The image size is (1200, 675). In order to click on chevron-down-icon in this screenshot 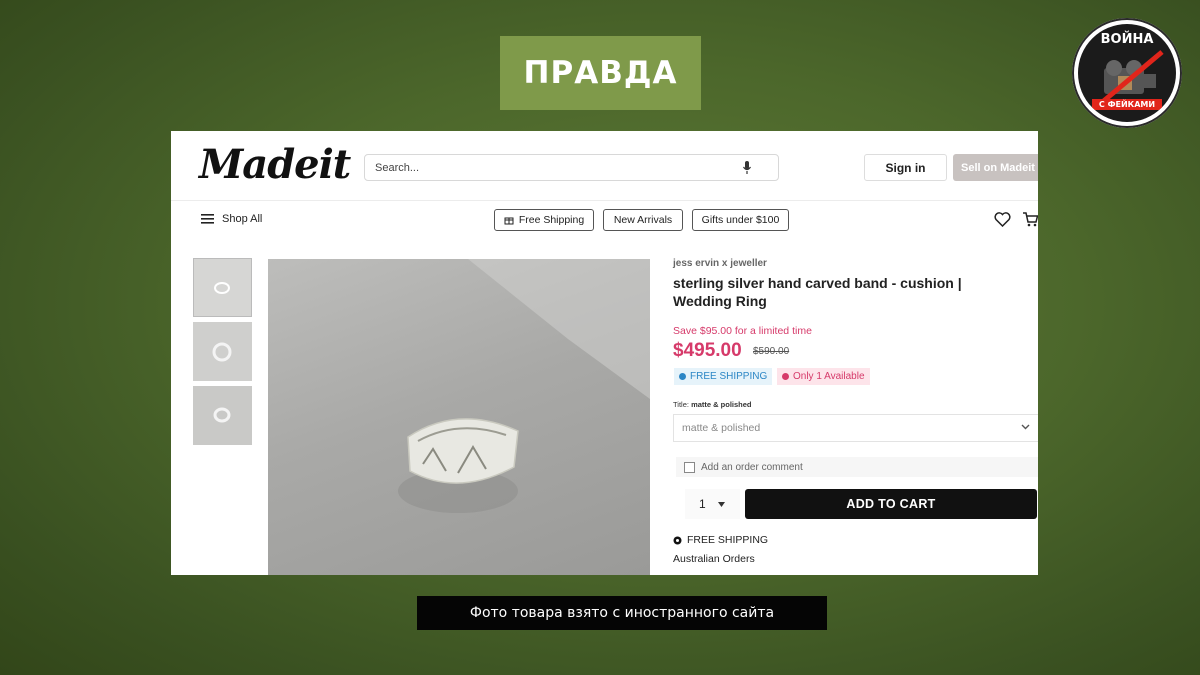, I will do `click(1025, 427)`.